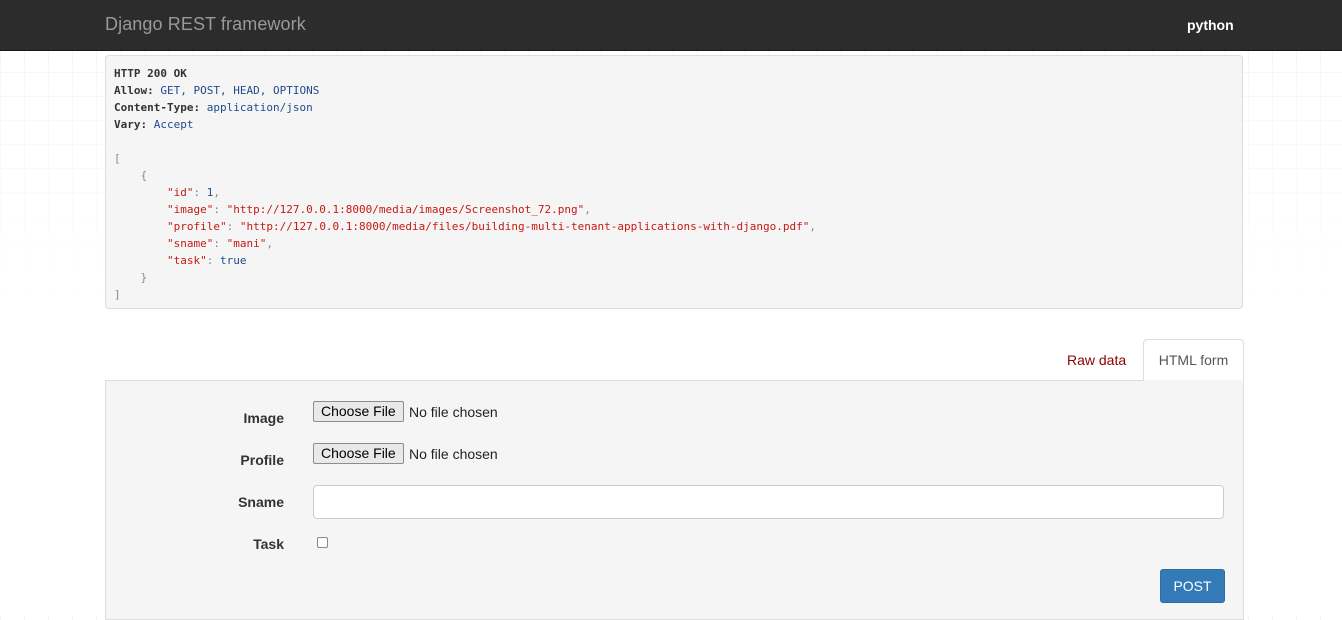 This screenshot has height=620, width=1342. I want to click on form-tabs: Raw data HTML form, so click(671, 360).